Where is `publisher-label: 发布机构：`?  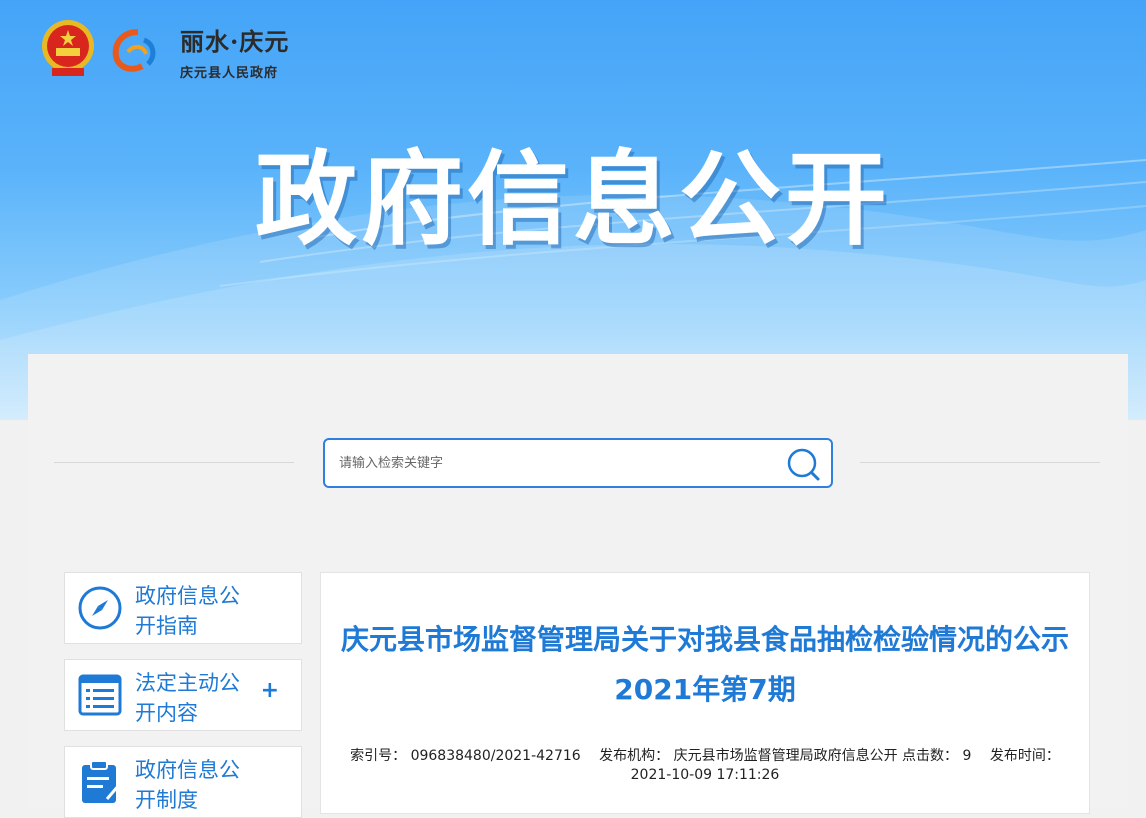
publisher-label: 发布机构： is located at coordinates (634, 756).